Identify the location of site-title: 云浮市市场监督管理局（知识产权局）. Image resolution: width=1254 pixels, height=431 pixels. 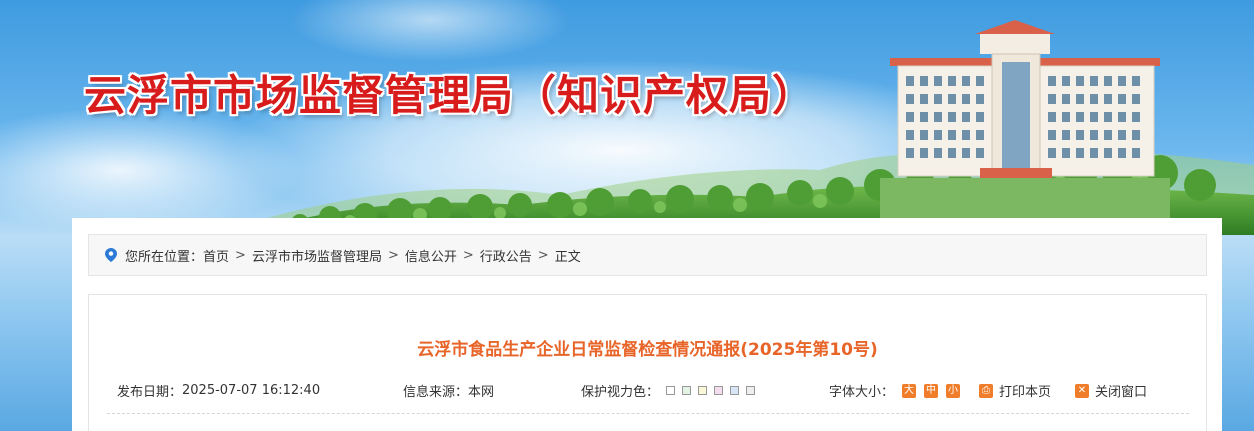
(450, 95).